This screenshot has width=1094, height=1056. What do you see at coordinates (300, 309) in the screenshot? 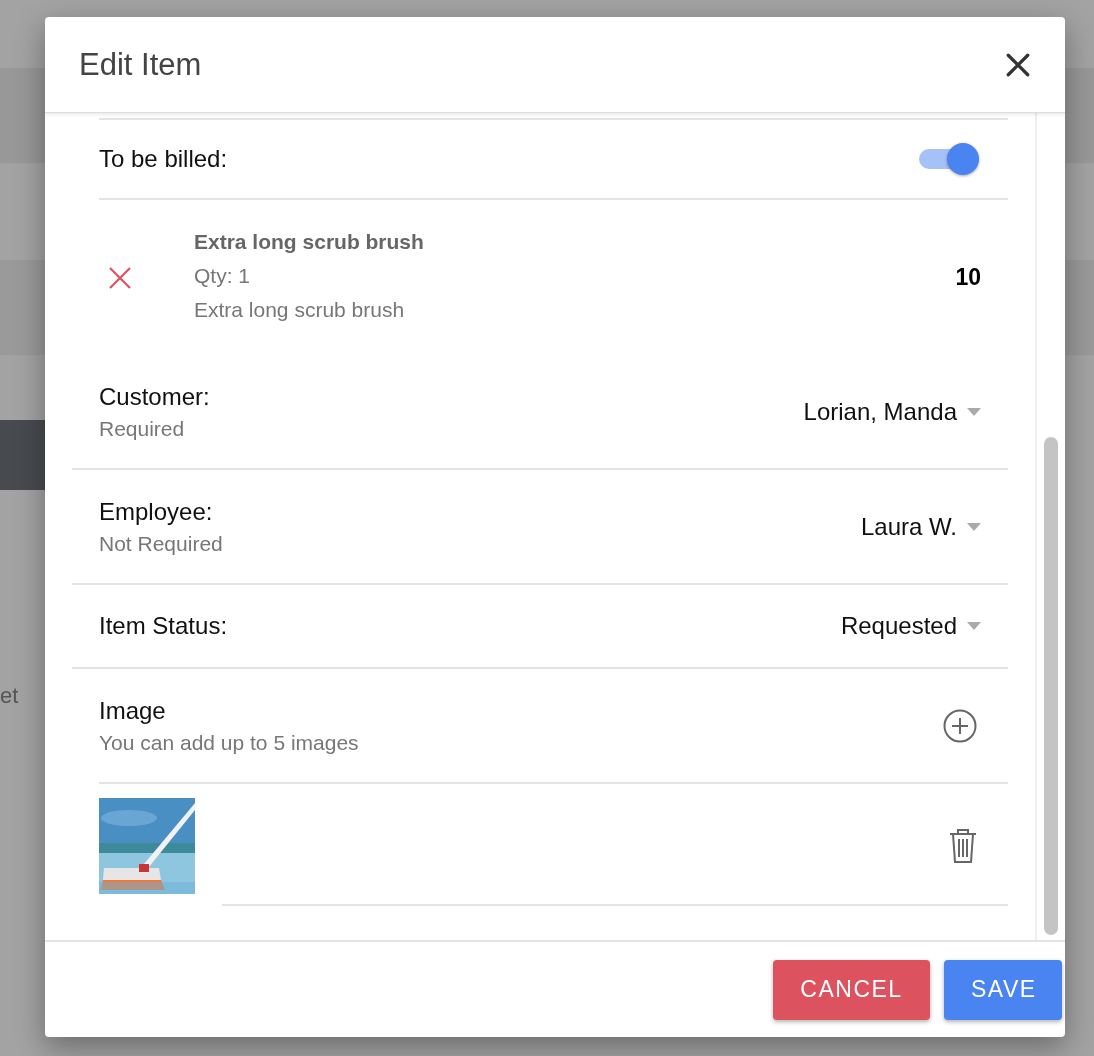
I see `item-description: Extra long scrub brush` at bounding box center [300, 309].